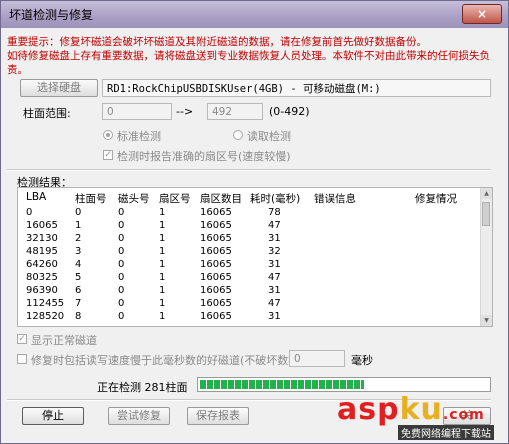  I want to click on show-normal-checkbox: ✓, so click(22, 339).